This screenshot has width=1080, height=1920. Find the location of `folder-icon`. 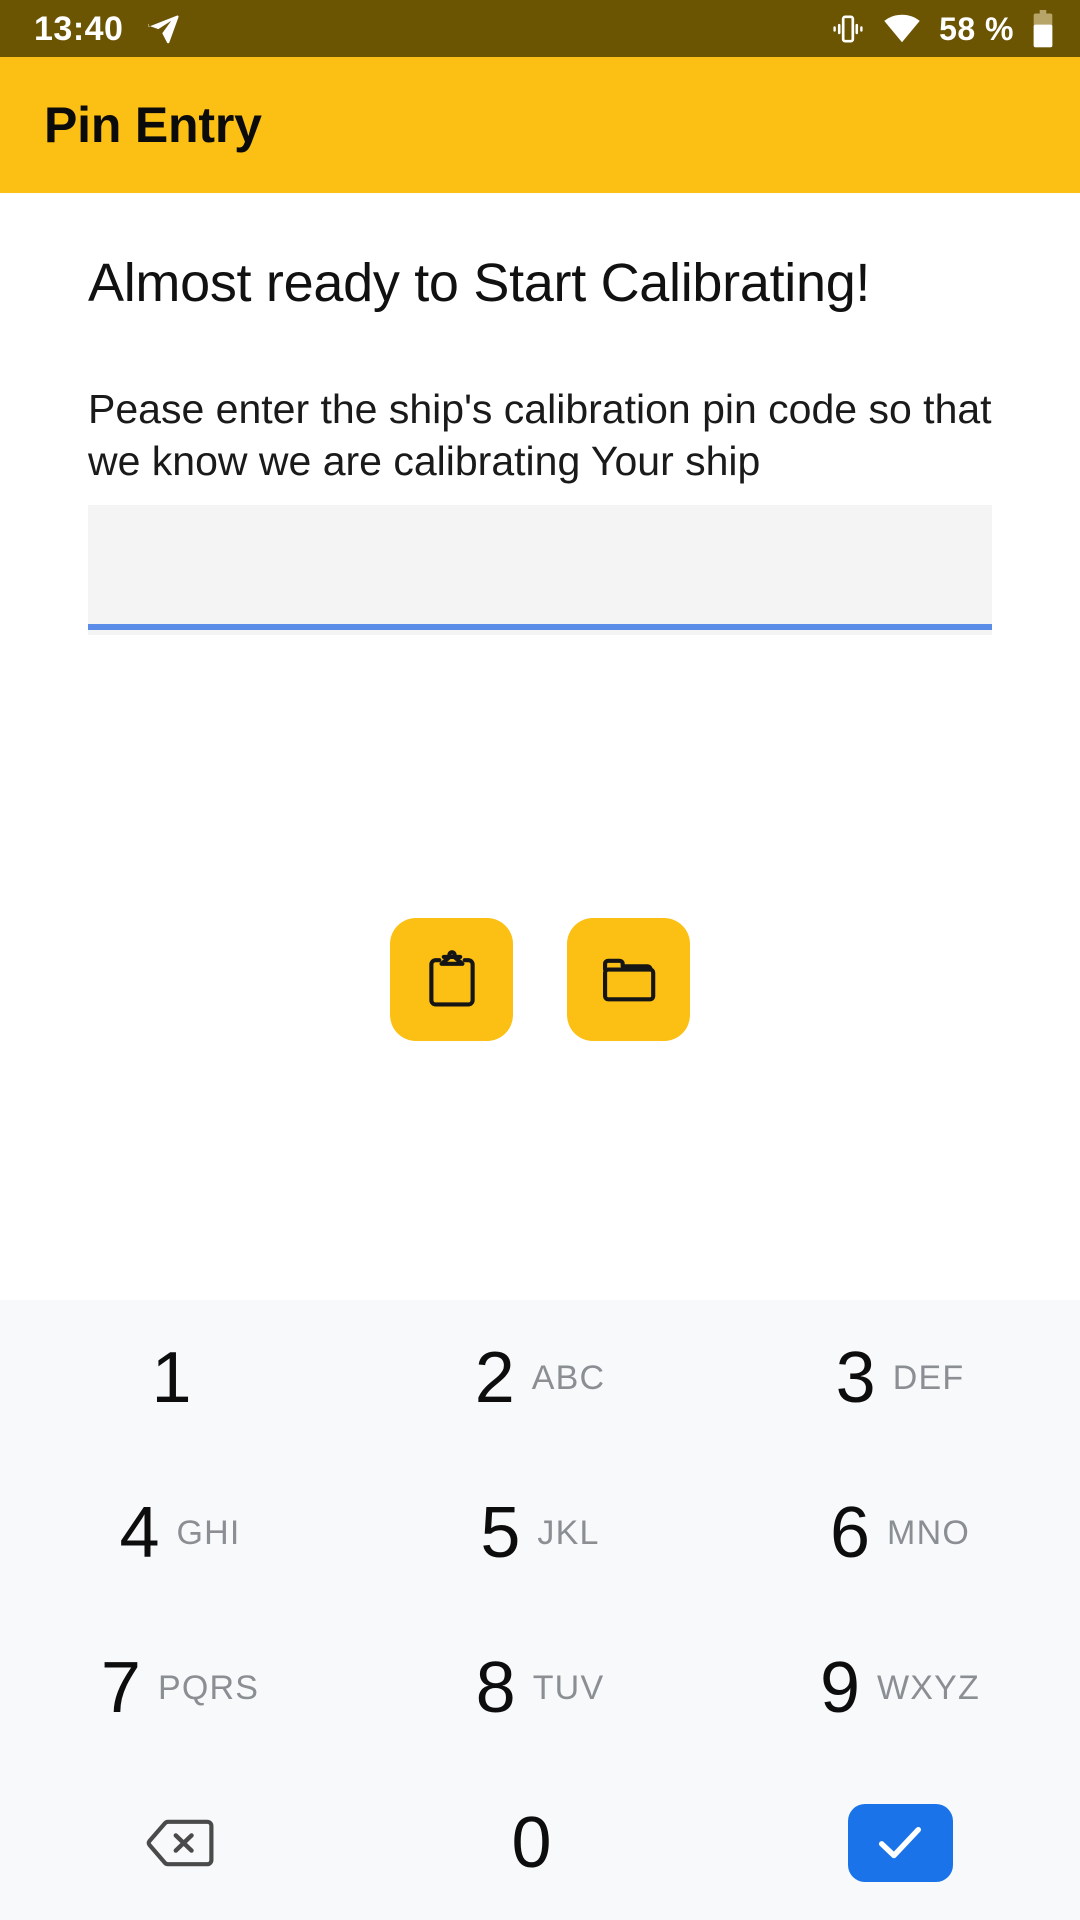

folder-icon is located at coordinates (628, 979).